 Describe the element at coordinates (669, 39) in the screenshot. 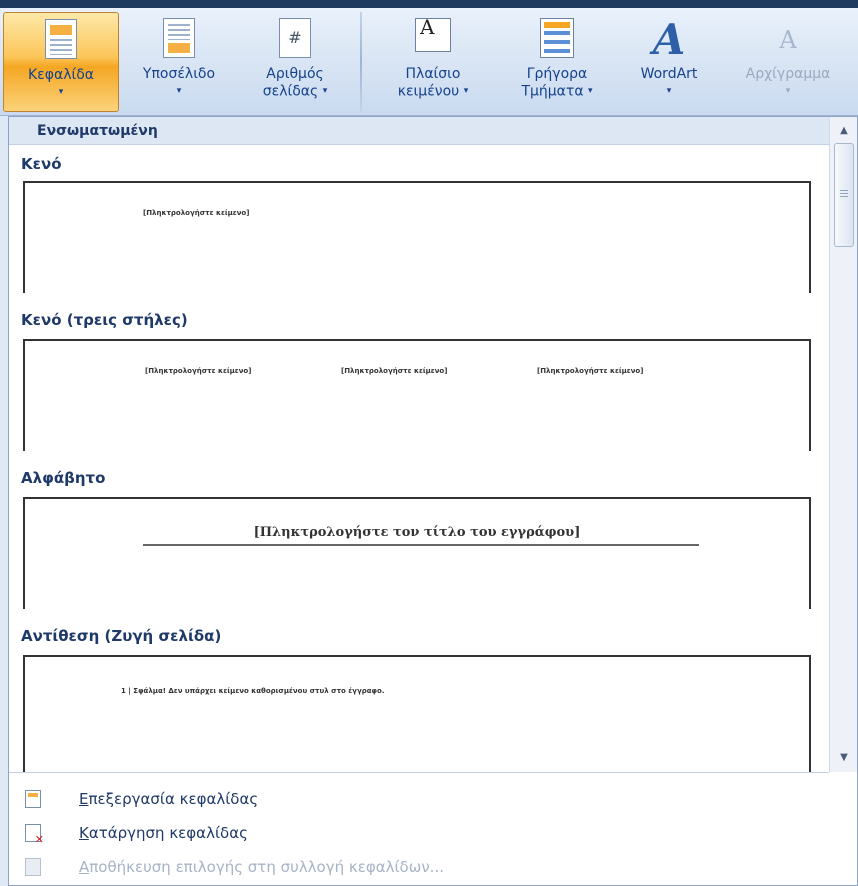

I see `wordart-icon: A` at that location.